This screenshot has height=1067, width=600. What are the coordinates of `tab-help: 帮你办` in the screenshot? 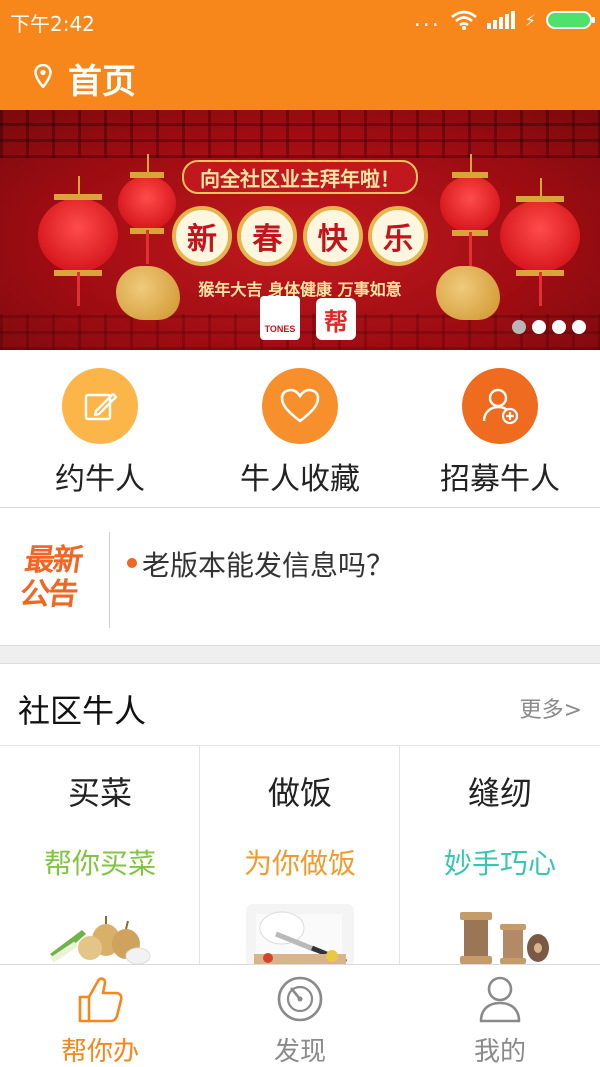 It's located at (100, 1016).